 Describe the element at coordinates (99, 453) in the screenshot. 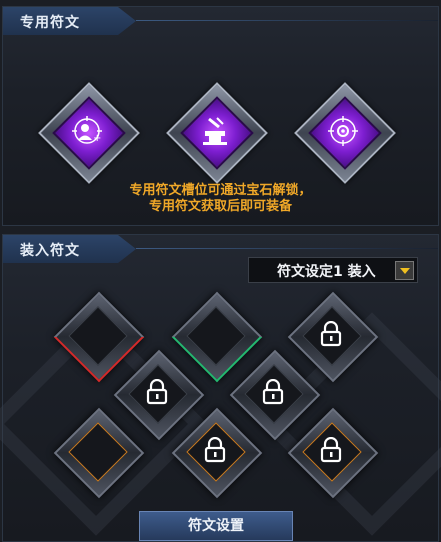

I see `rune-slot-empty-orange` at that location.